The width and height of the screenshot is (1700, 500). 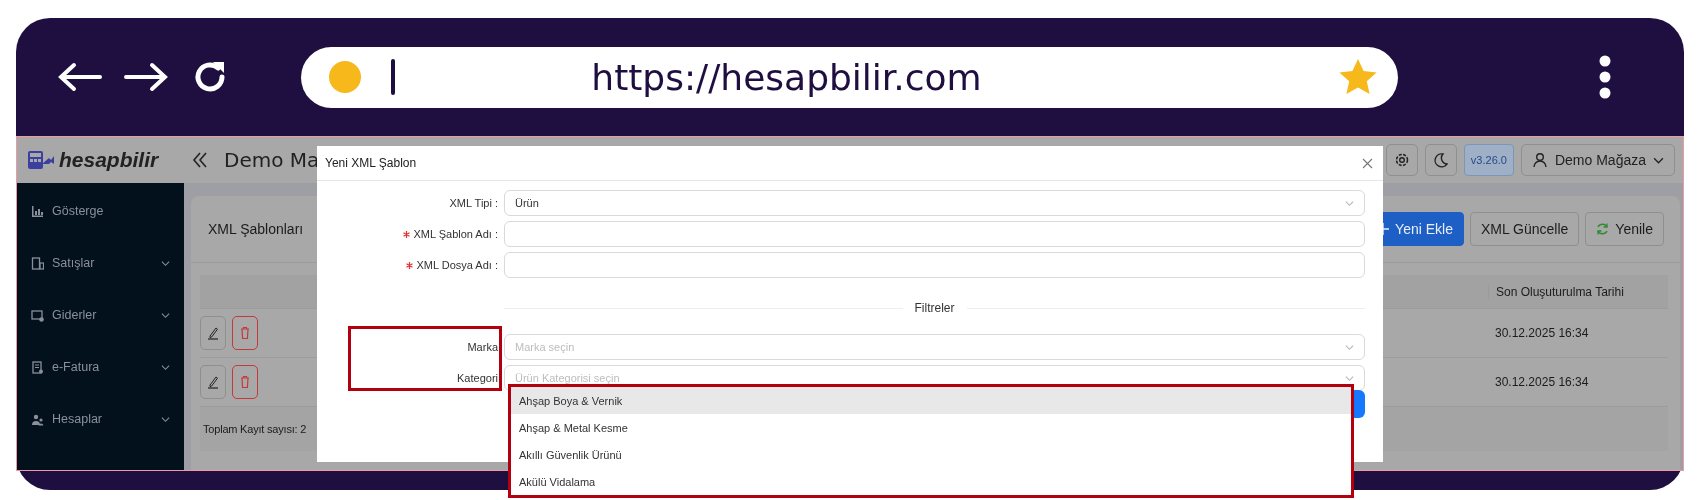 What do you see at coordinates (109, 160) in the screenshot?
I see `brand-name: hesapbilir` at bounding box center [109, 160].